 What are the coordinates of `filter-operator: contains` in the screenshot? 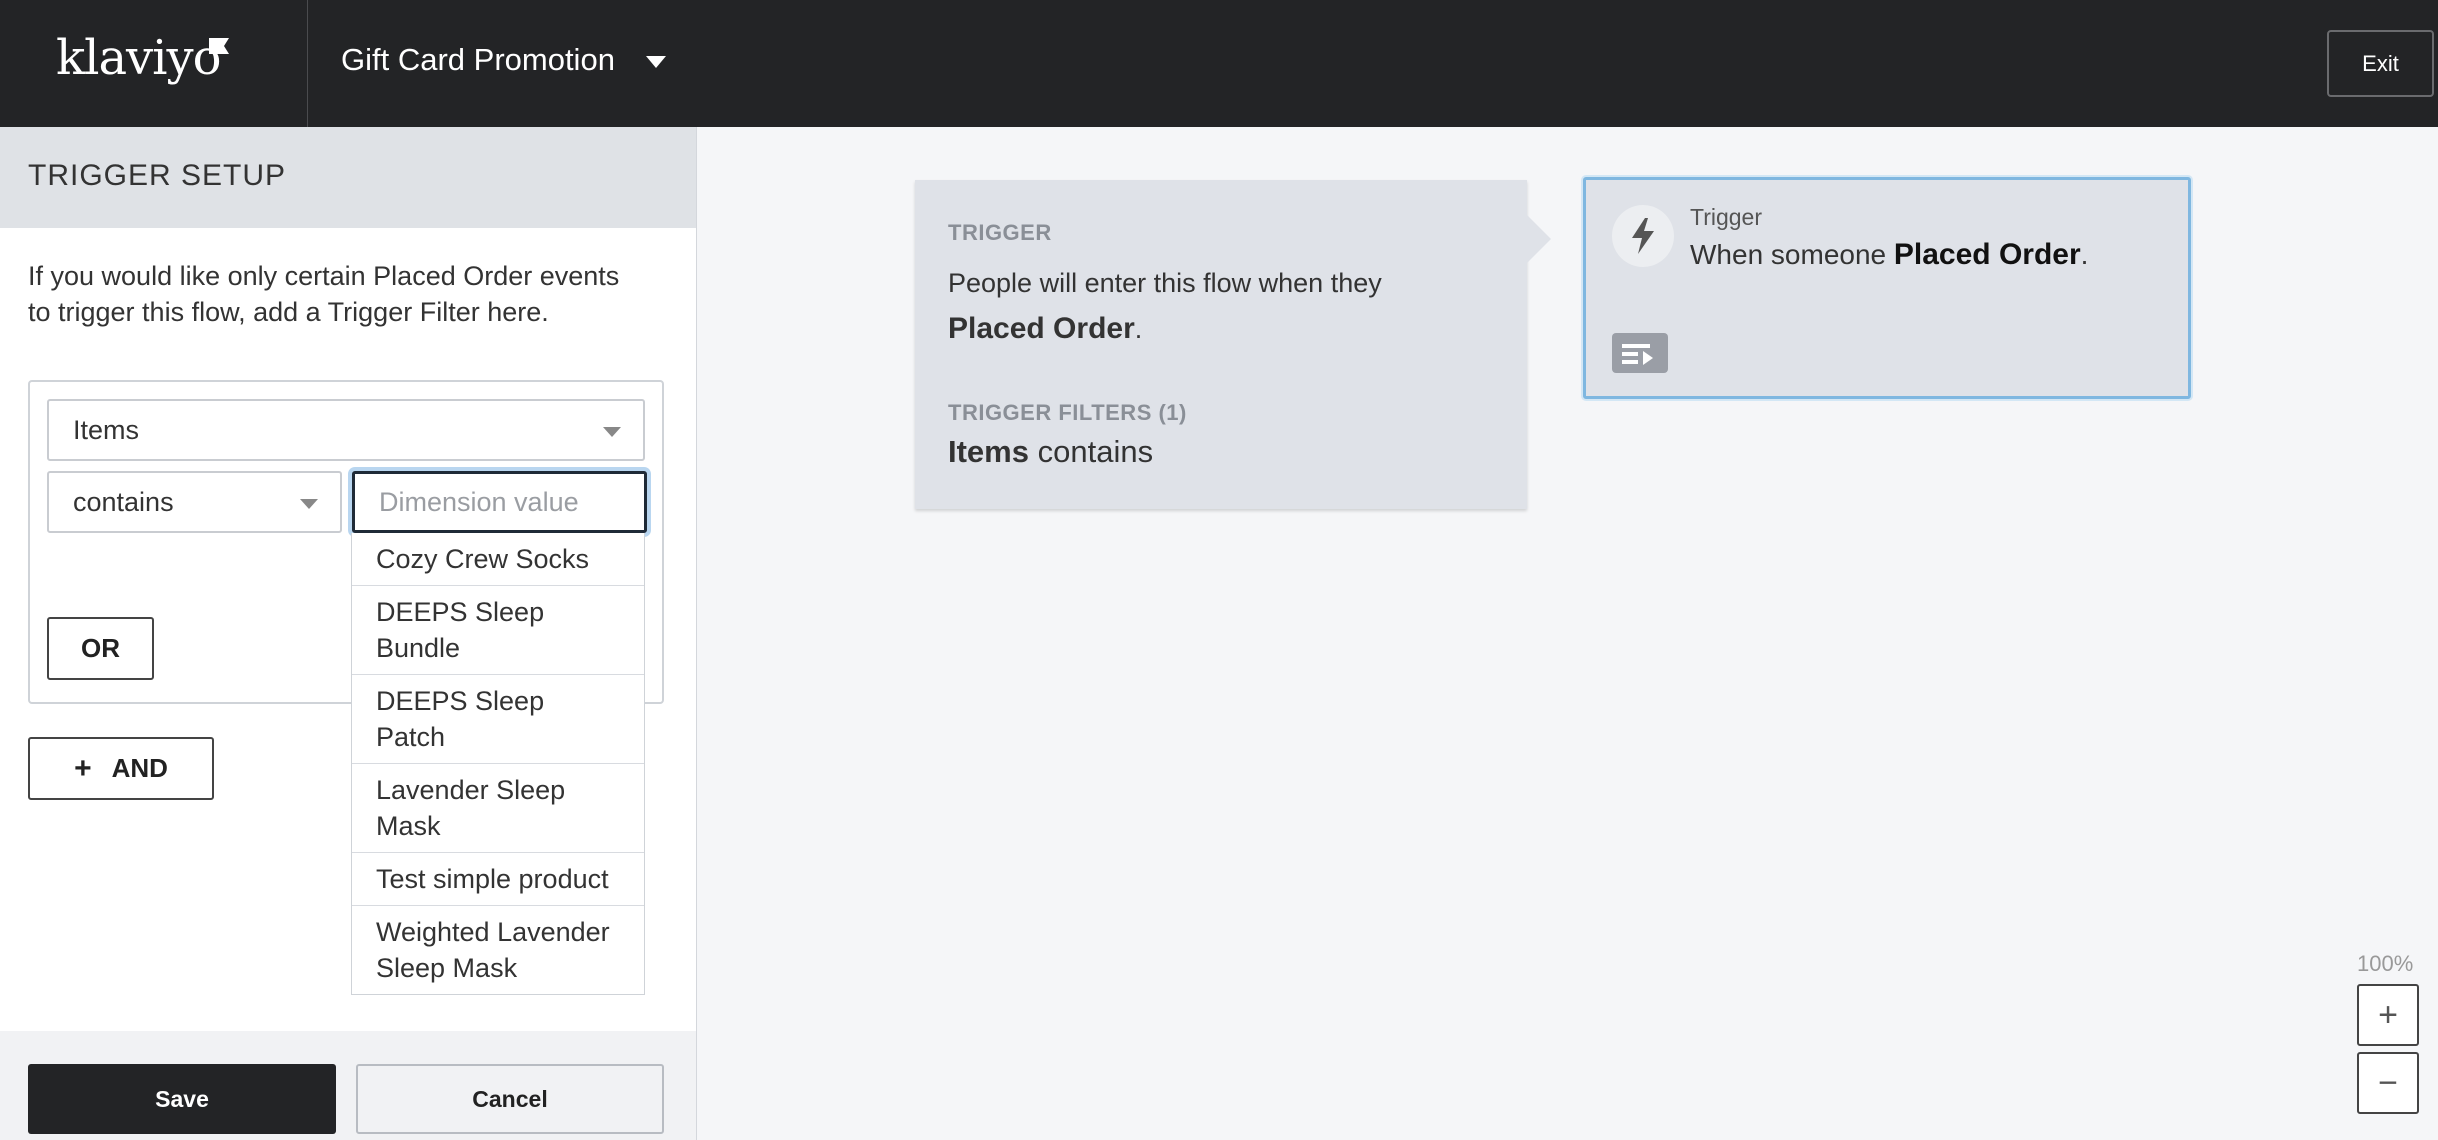 It's located at (1095, 451).